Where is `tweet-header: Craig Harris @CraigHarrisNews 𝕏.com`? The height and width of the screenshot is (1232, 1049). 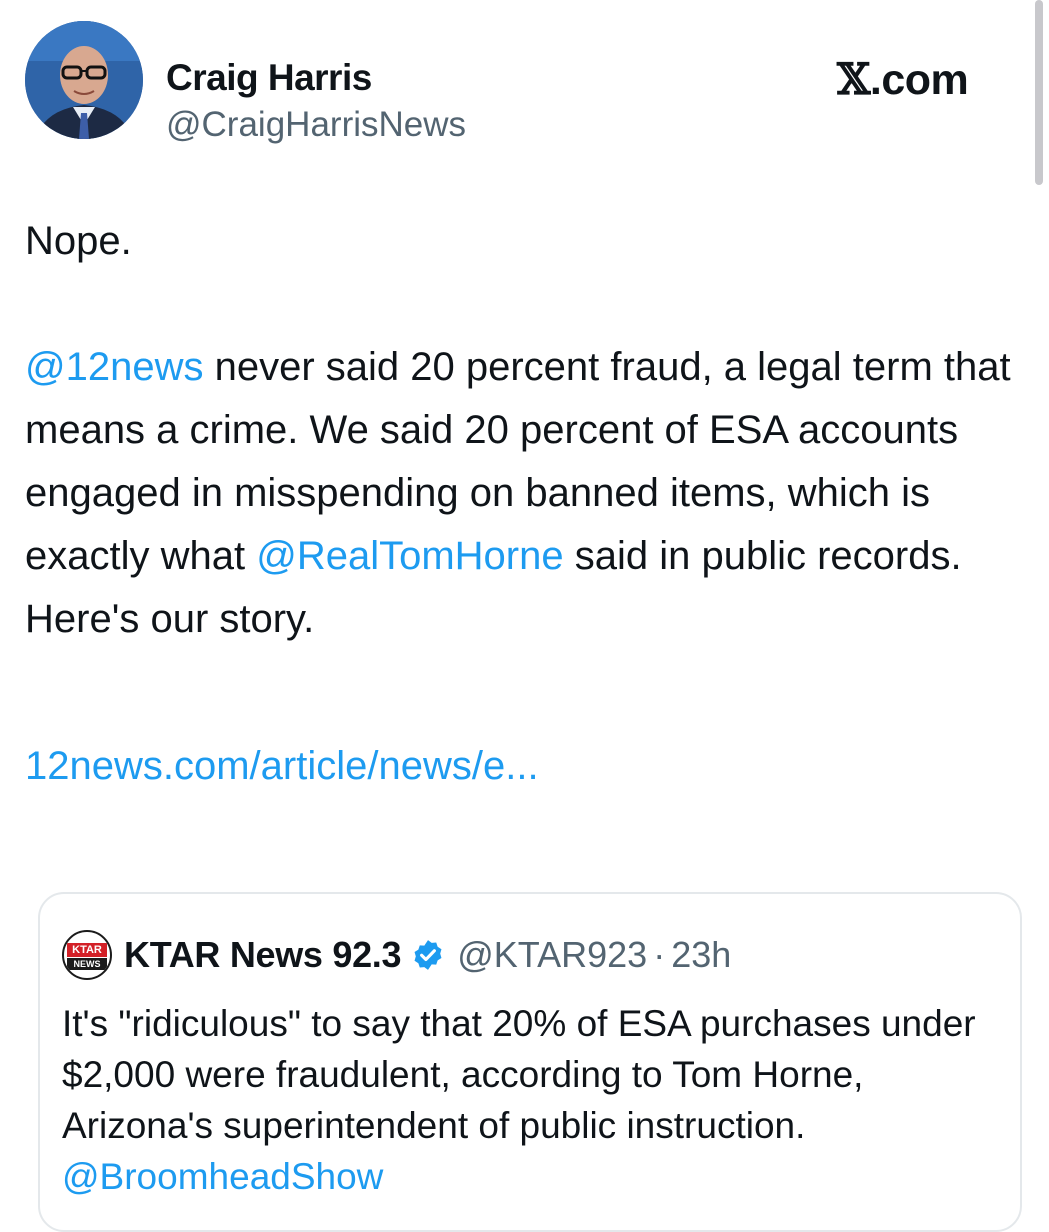 tweet-header: Craig Harris @CraigHarrisNews 𝕏.com is located at coordinates (517, 82).